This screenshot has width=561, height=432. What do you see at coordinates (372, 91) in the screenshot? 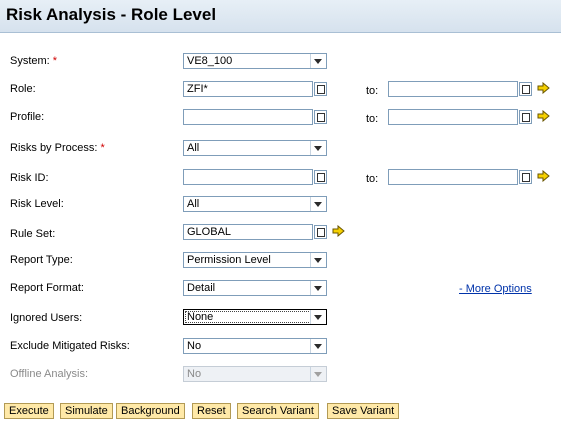
I see `role-to-label: to:` at bounding box center [372, 91].